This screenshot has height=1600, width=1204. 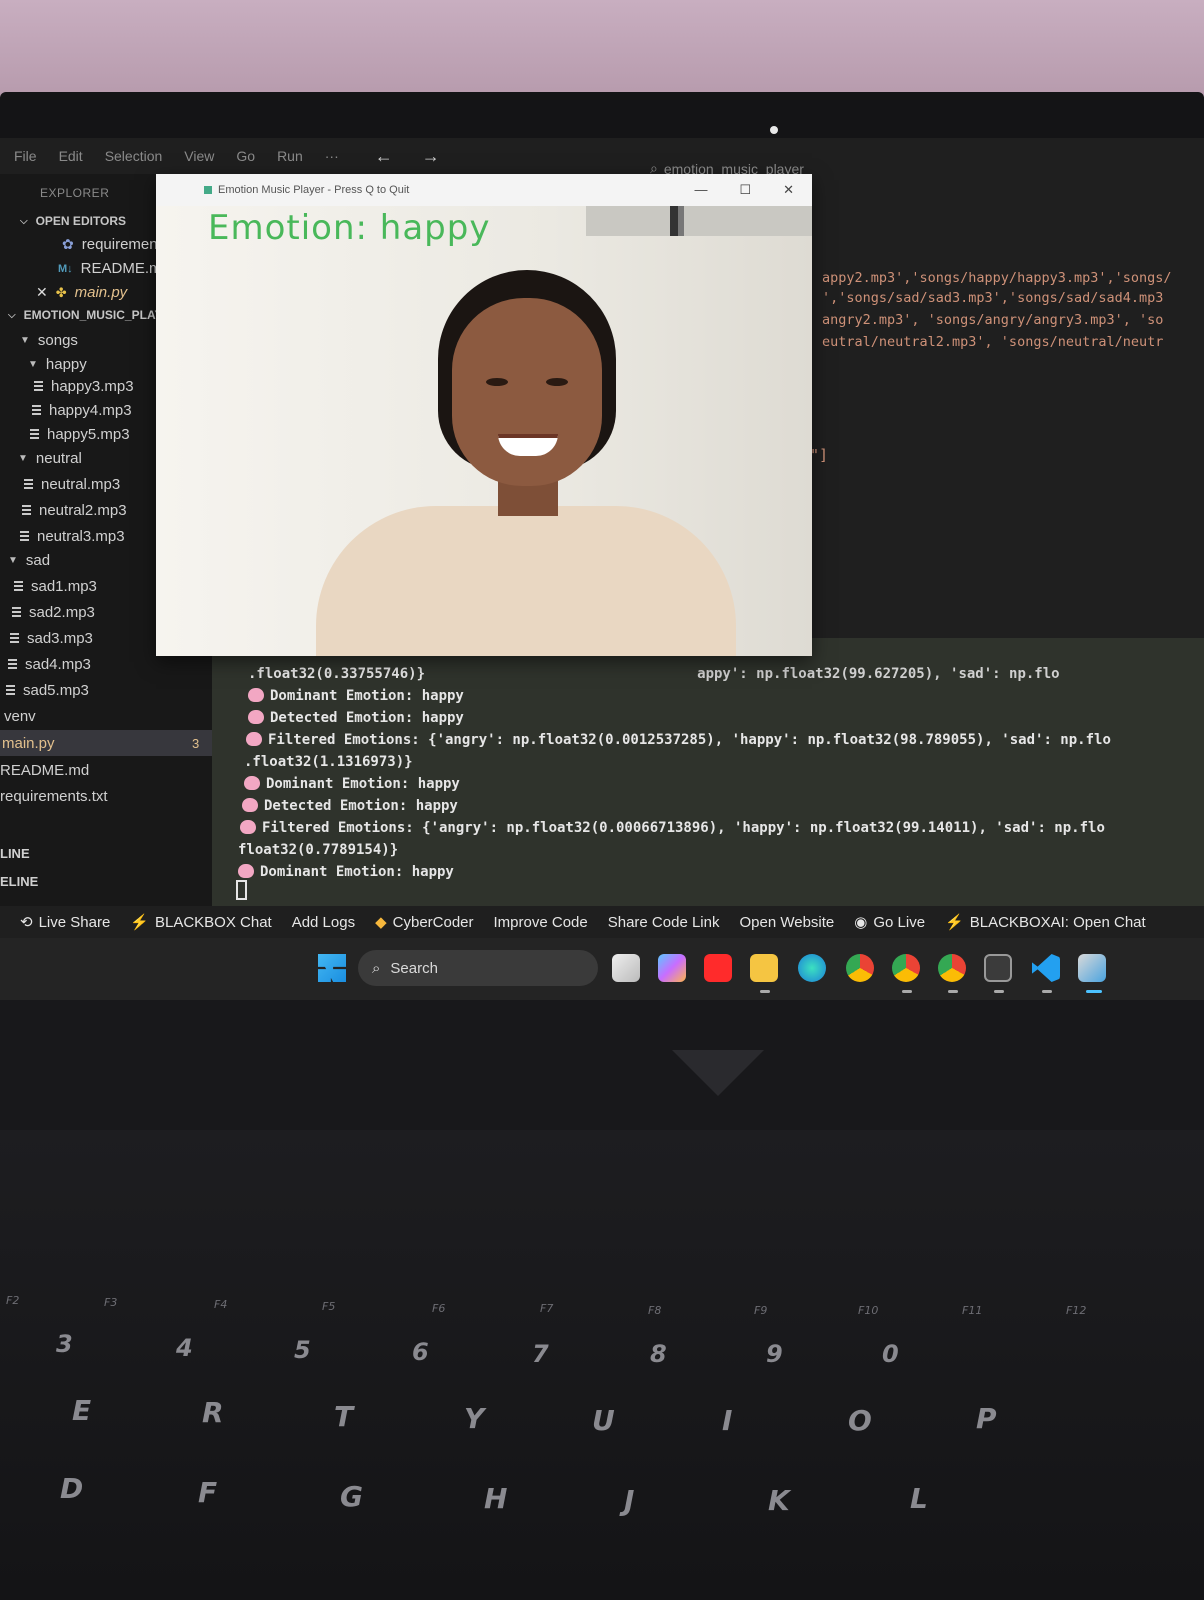 I want to click on file-sad3: sad3.mp3, so click(x=51, y=638).